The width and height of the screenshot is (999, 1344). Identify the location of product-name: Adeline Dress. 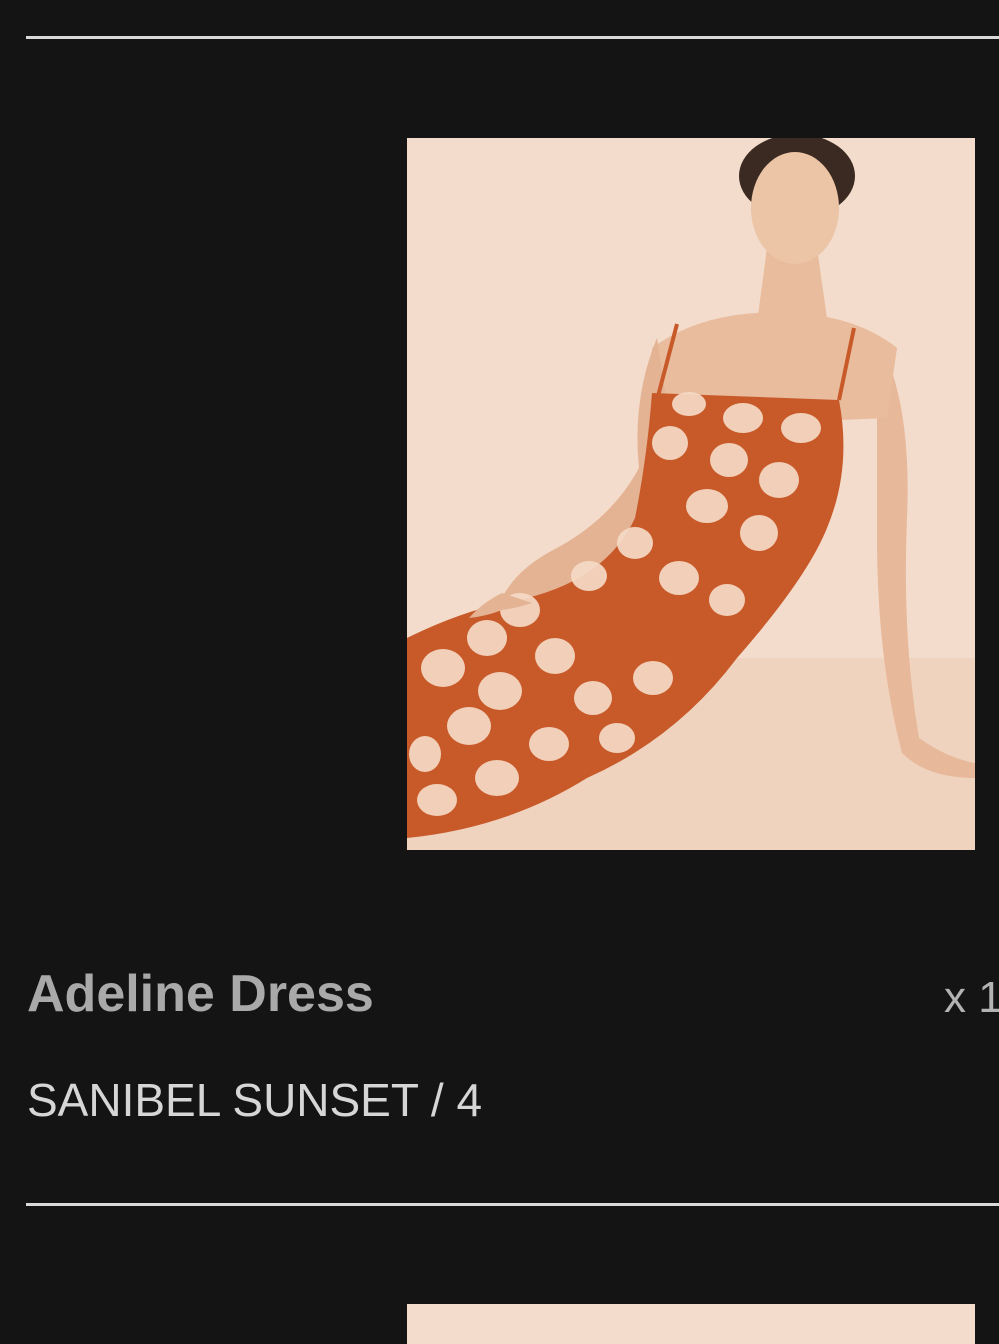
(200, 994).